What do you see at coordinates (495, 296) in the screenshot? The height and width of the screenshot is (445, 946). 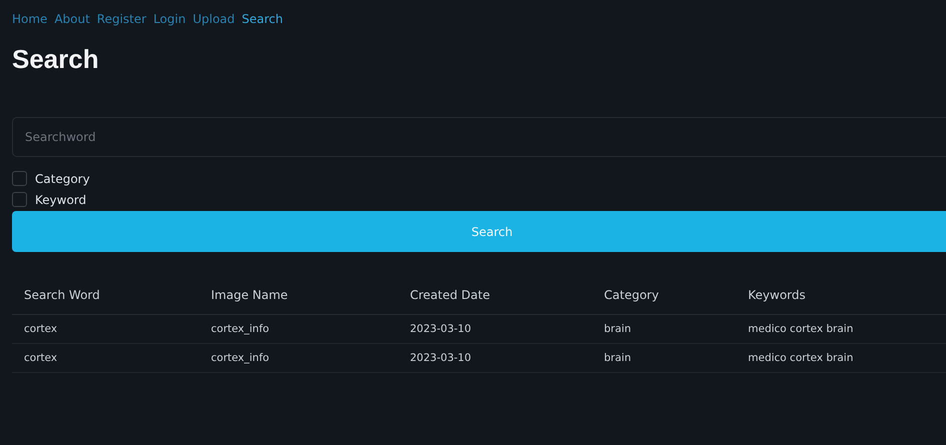 I see `column-header: Created Date` at bounding box center [495, 296].